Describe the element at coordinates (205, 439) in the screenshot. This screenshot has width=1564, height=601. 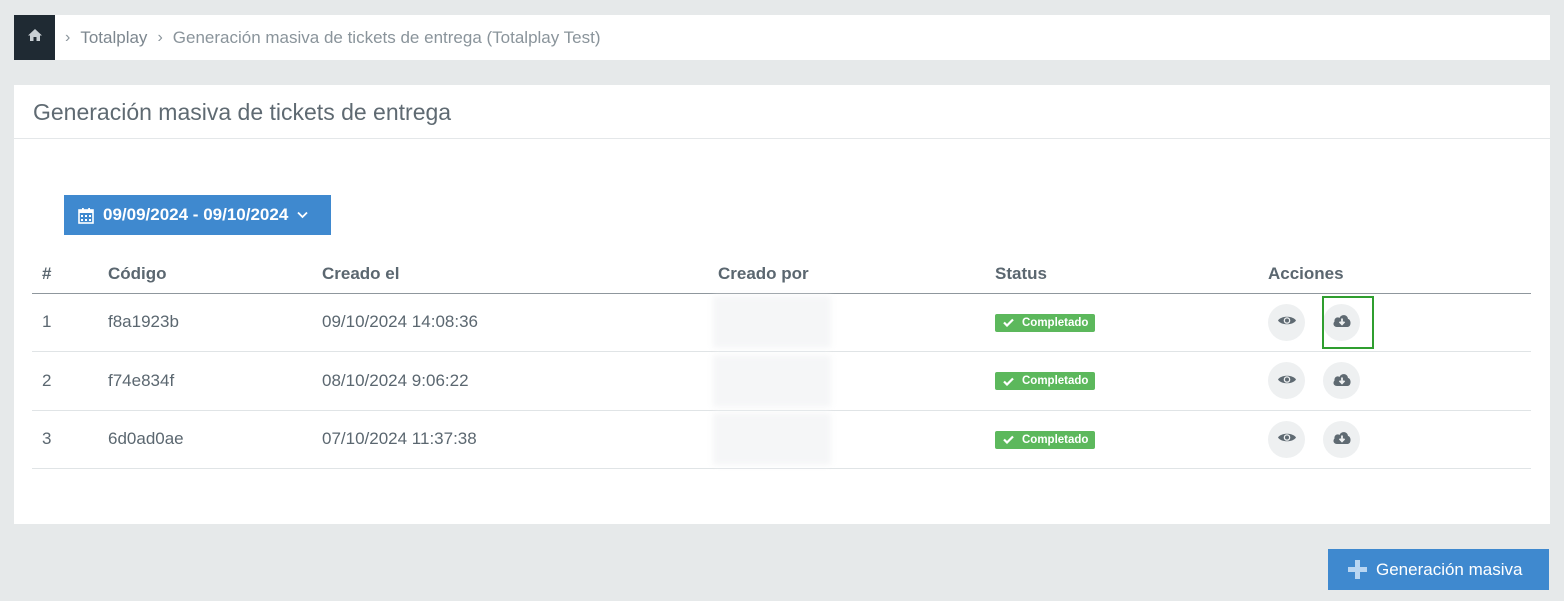
I see `row-code: 6d0ad0ae` at that location.